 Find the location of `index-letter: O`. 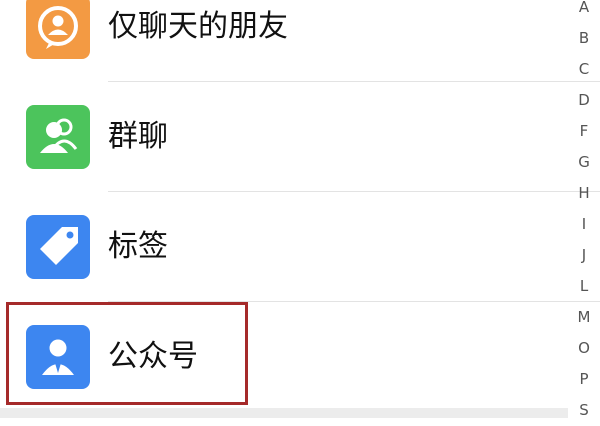

index-letter: O is located at coordinates (584, 348).